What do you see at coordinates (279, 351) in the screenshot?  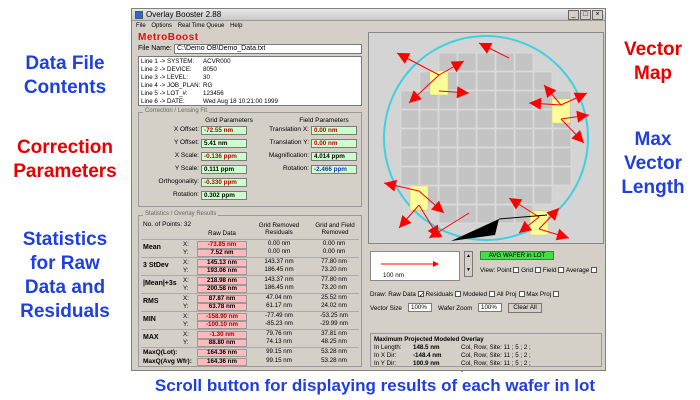 I see `maxq-lot-grid: 99.15 nm` at bounding box center [279, 351].